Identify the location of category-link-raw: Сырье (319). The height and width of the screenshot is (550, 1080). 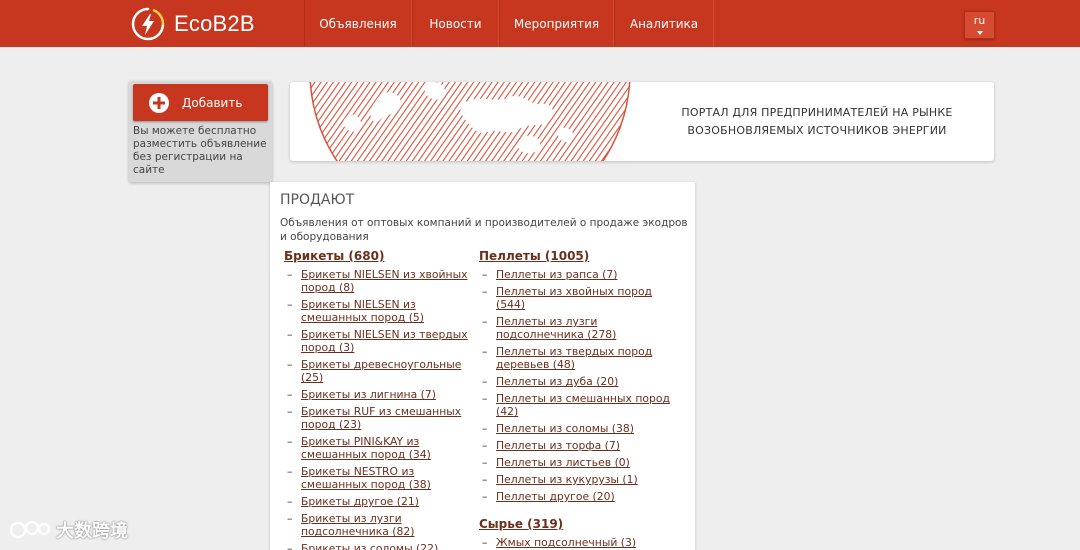
(579, 524).